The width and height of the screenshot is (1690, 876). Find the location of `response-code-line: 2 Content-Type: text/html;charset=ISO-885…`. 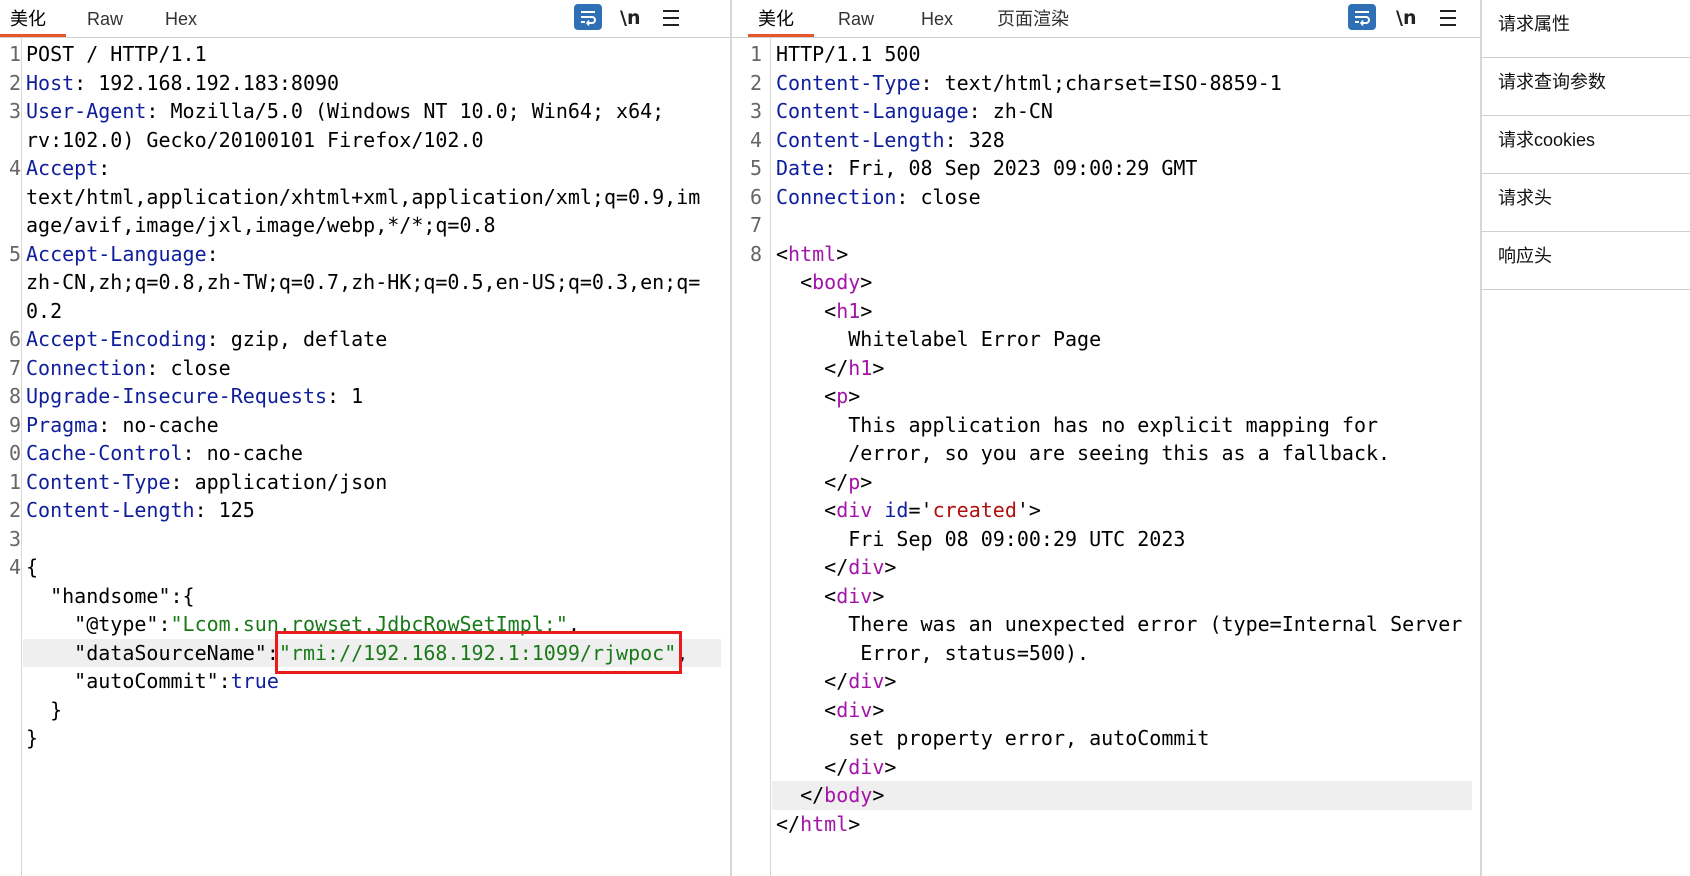

response-code-line: 2 Content-Type: text/html;charset=ISO-885… is located at coordinates (1106, 83).